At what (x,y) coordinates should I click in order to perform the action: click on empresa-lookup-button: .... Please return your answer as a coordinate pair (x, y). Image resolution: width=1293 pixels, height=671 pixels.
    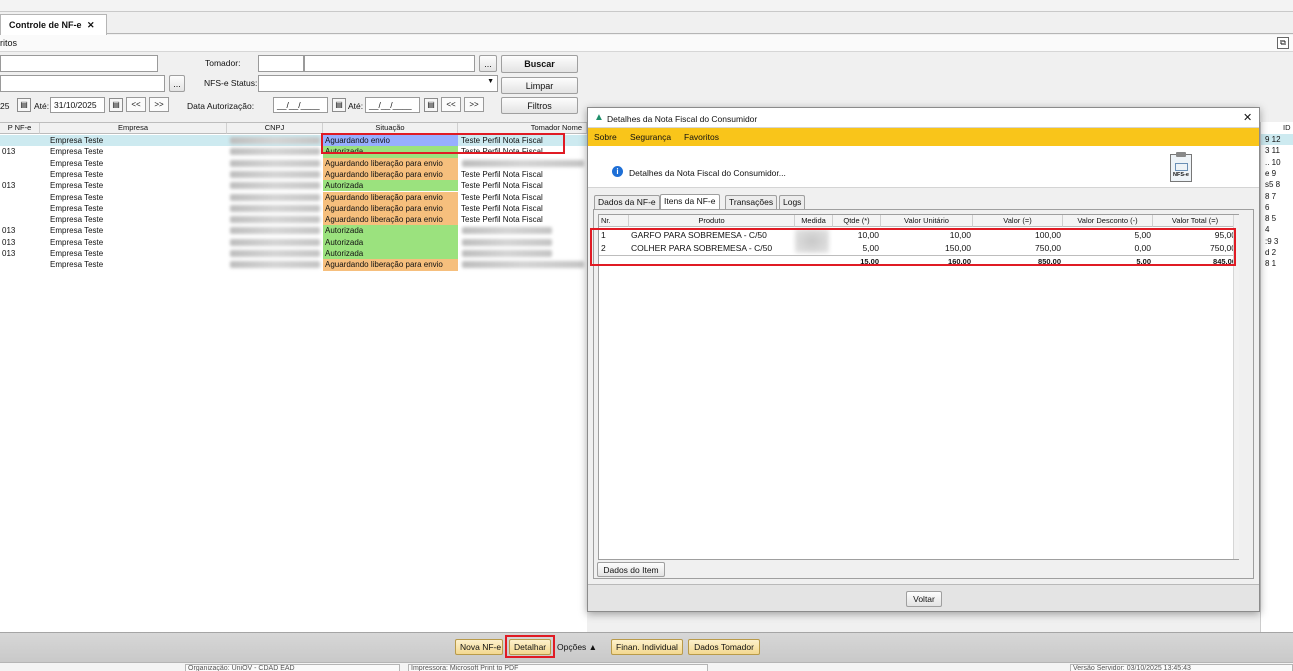
    Looking at the image, I should click on (177, 83).